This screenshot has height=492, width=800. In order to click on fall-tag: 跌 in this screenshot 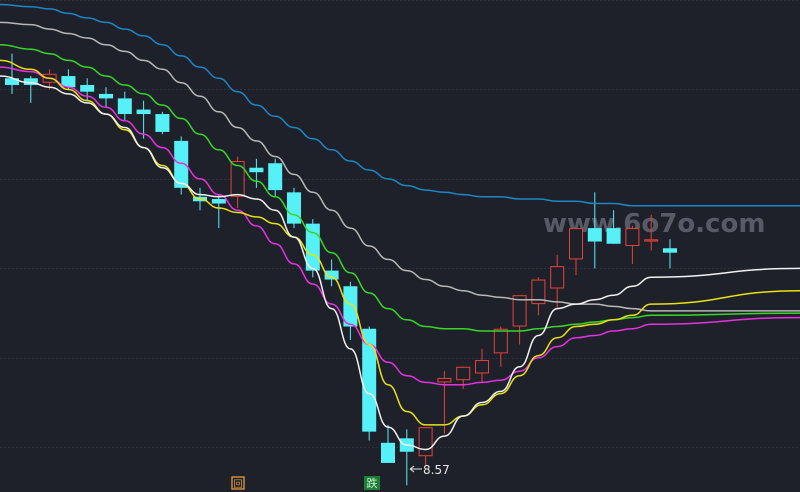, I will do `click(372, 483)`.